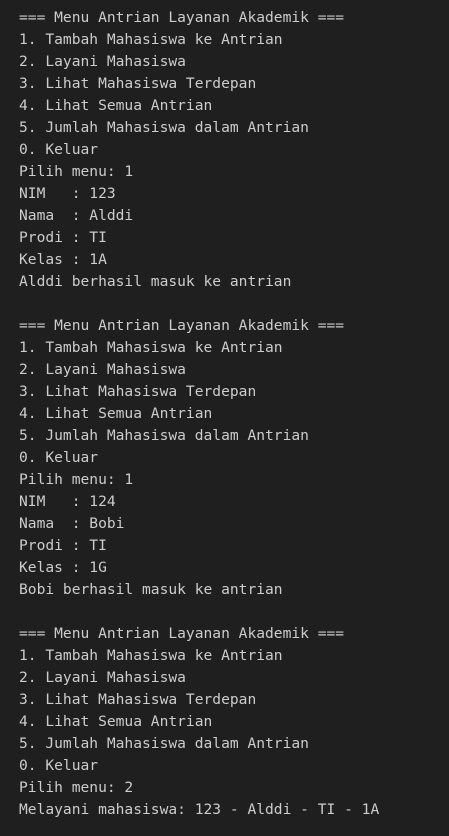 The image size is (449, 836). I want to click on terminal-line: Alddi berhasil masuk ke antrian, so click(155, 281).